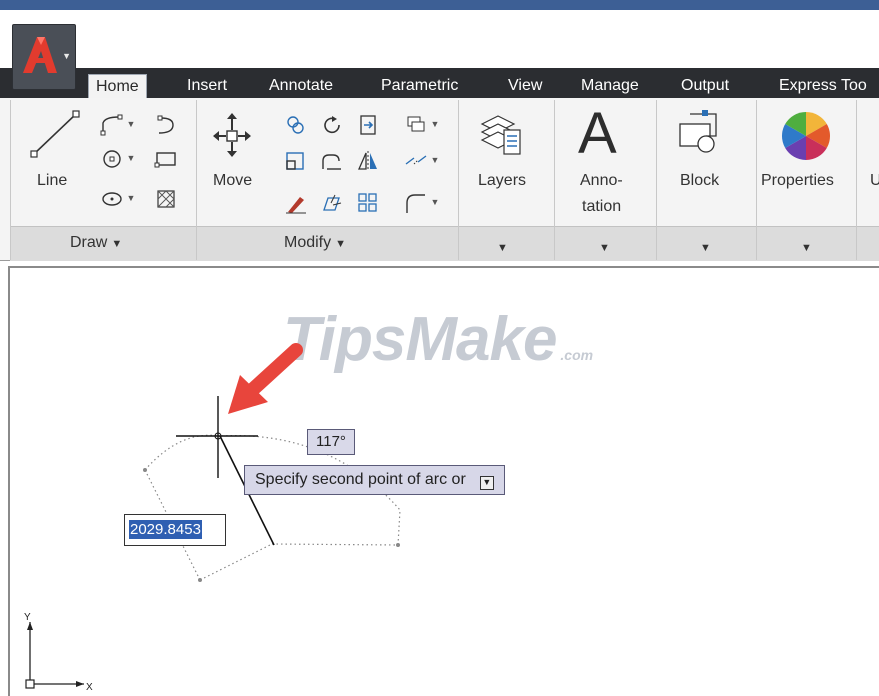 Image resolution: width=879 pixels, height=696 pixels. I want to click on arc-preview, so click(182, 452).